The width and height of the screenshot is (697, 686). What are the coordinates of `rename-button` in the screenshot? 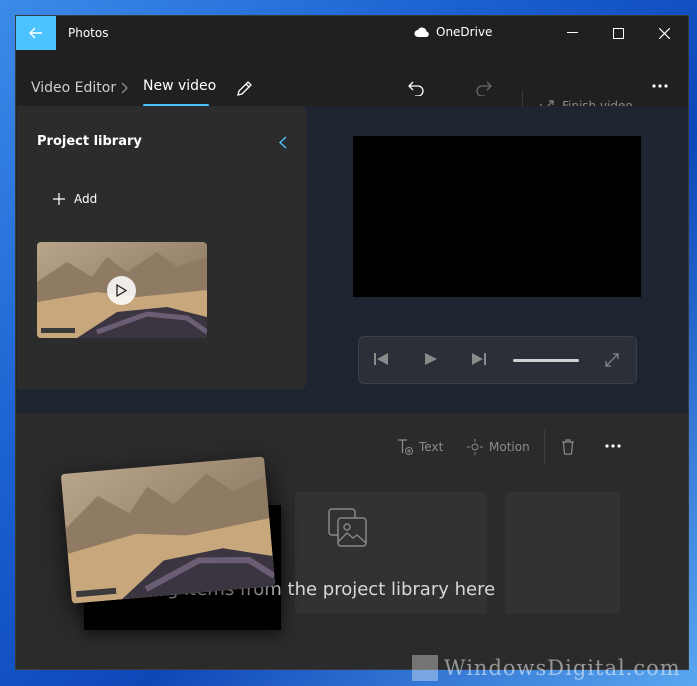 It's located at (244, 89).